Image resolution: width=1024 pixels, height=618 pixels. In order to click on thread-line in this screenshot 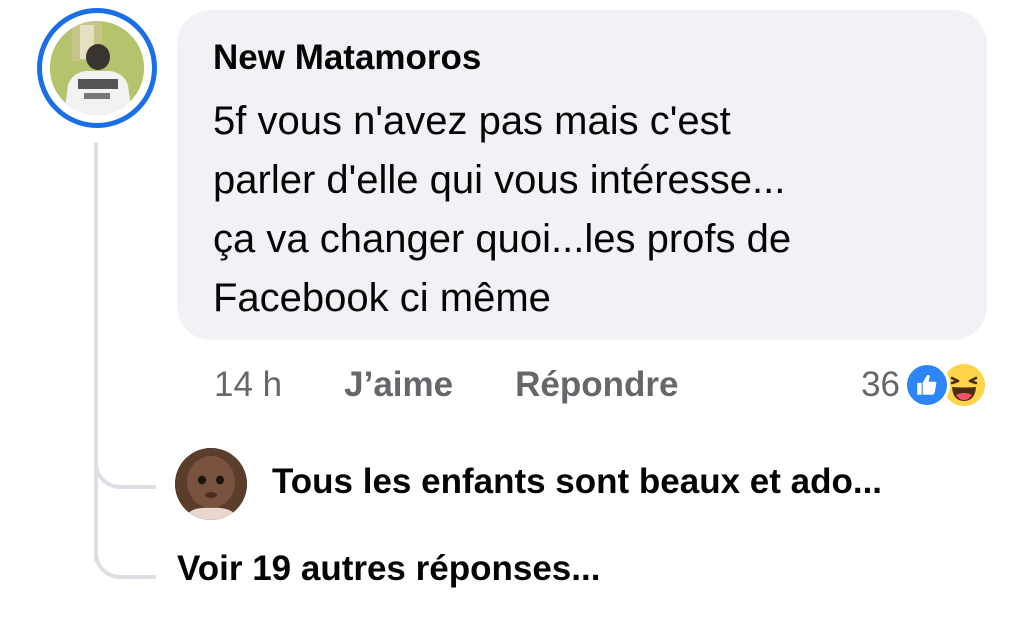, I will do `click(96, 352)`.